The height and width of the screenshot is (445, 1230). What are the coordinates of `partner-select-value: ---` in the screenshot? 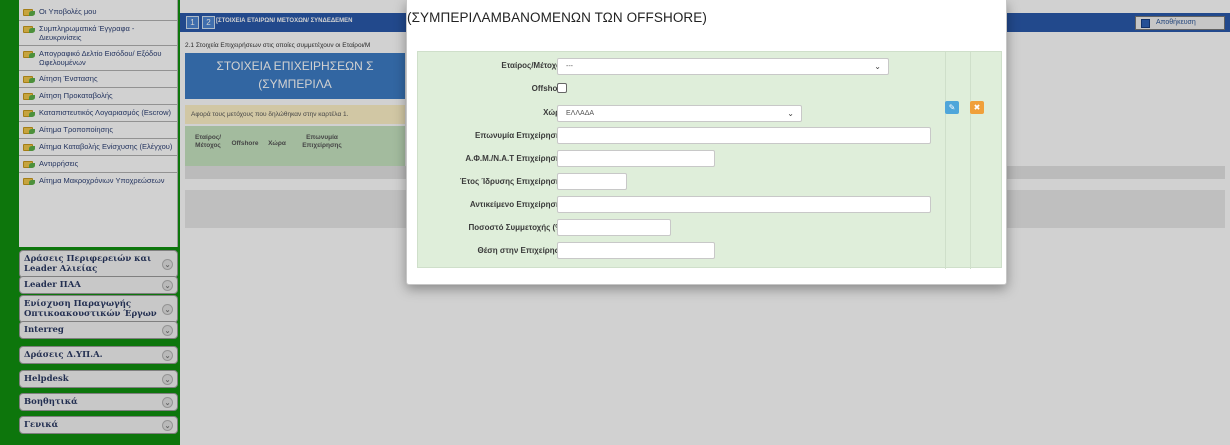 It's located at (569, 66).